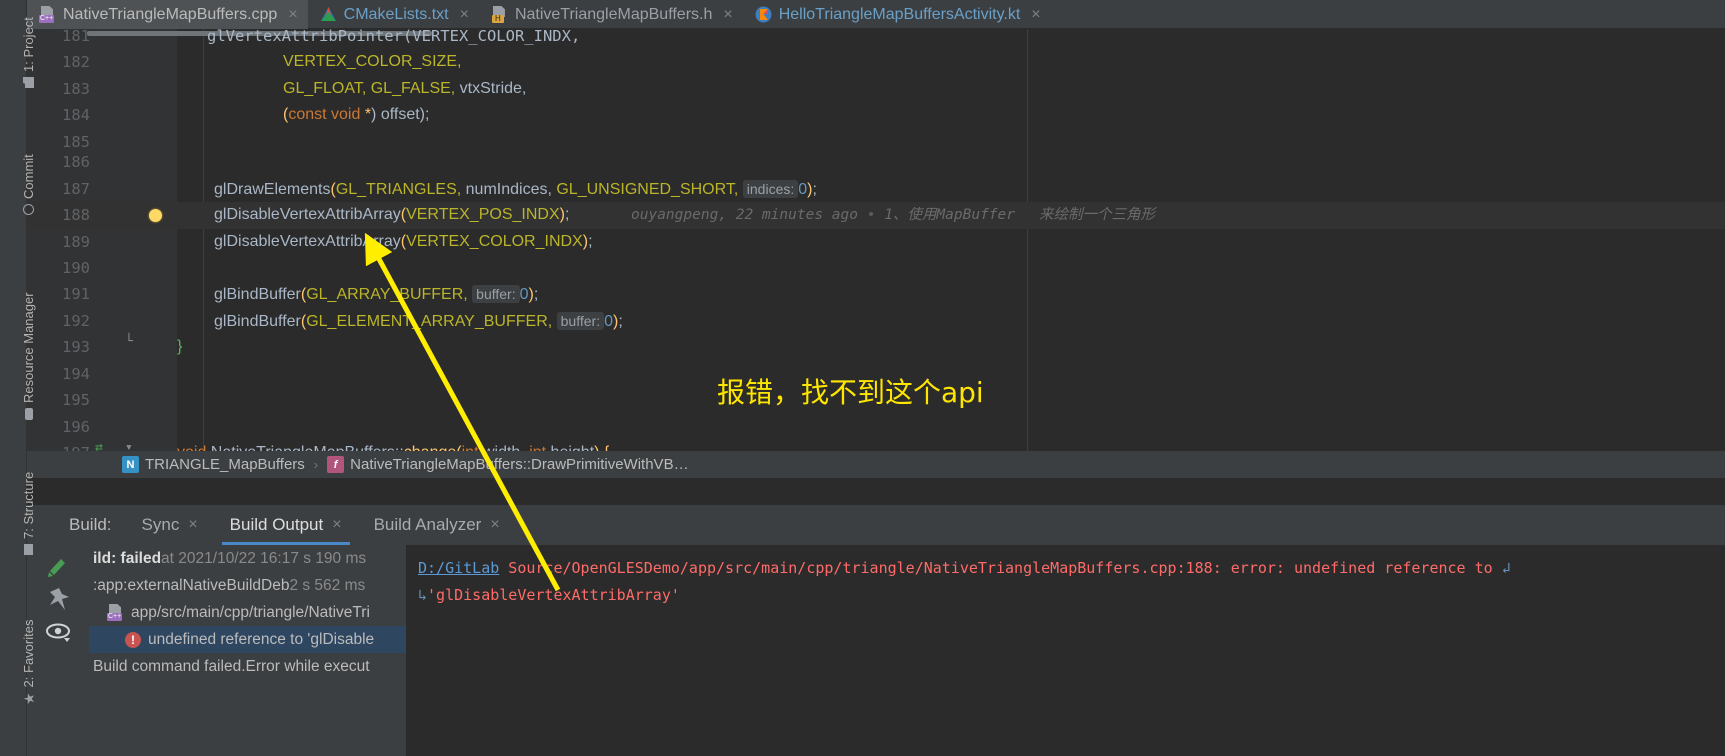 This screenshot has height=756, width=1725. I want to click on code-text: }, so click(180, 346).